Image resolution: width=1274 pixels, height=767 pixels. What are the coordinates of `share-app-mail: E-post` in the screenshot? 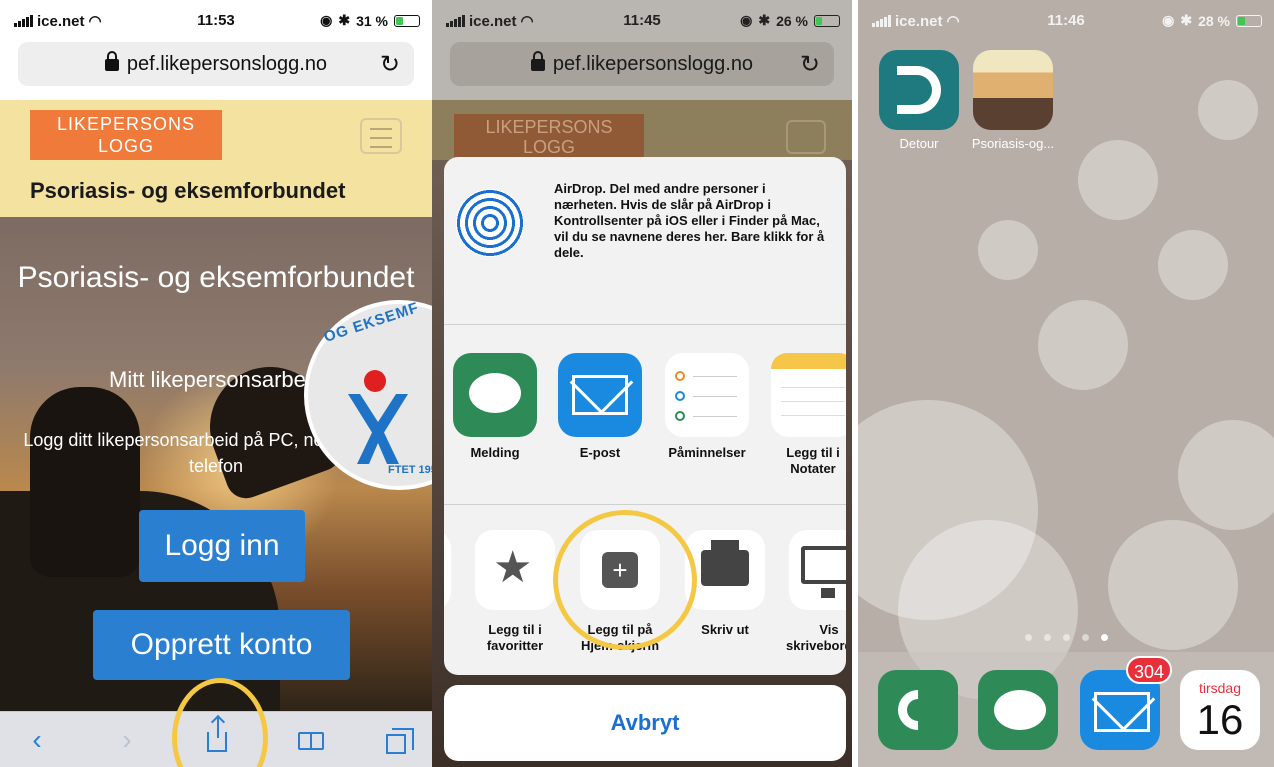 It's located at (600, 407).